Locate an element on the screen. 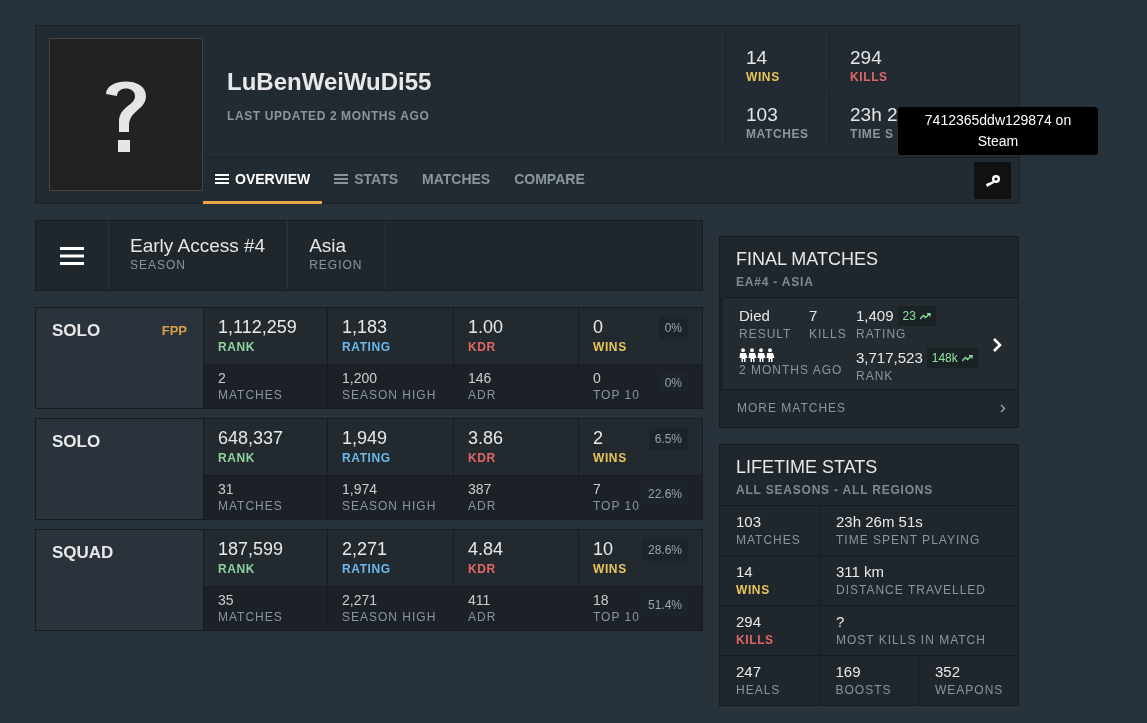 This screenshot has height=723, width=1147. stat-value: 169 is located at coordinates (848, 672).